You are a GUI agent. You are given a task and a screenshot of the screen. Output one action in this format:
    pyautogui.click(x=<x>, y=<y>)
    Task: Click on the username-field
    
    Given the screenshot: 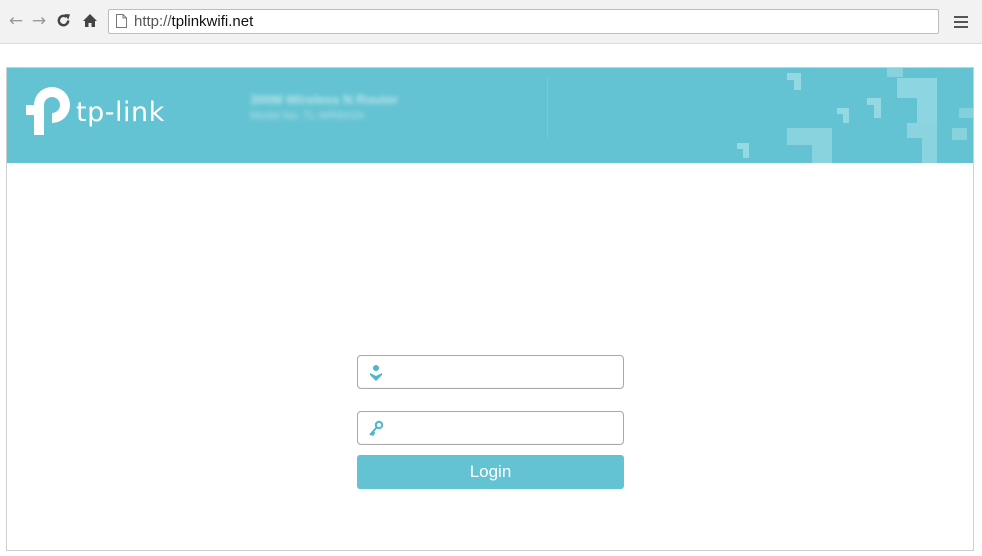 What is the action you would take?
    pyautogui.click(x=490, y=372)
    